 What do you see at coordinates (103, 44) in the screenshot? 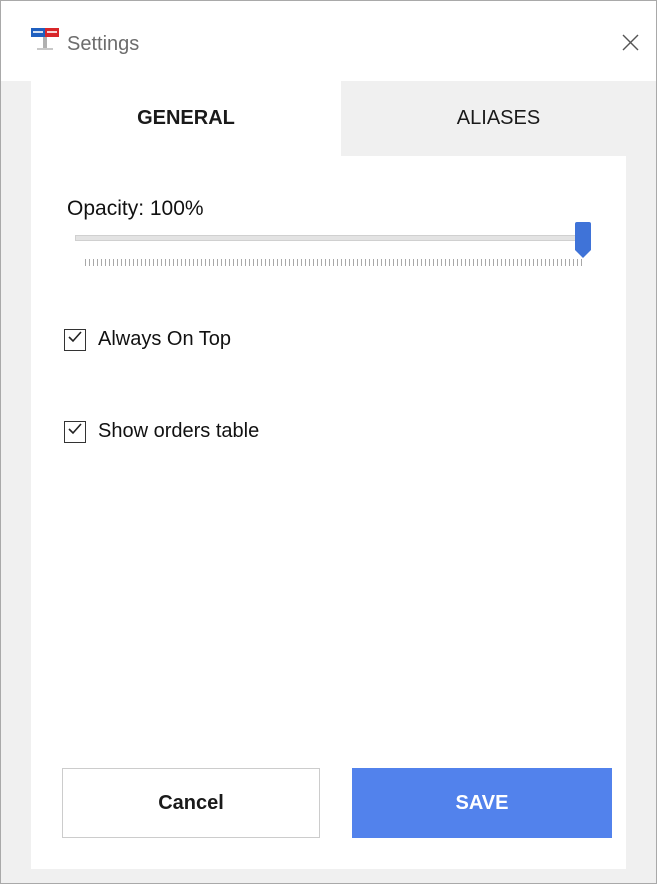
I see `window-title: Settings` at bounding box center [103, 44].